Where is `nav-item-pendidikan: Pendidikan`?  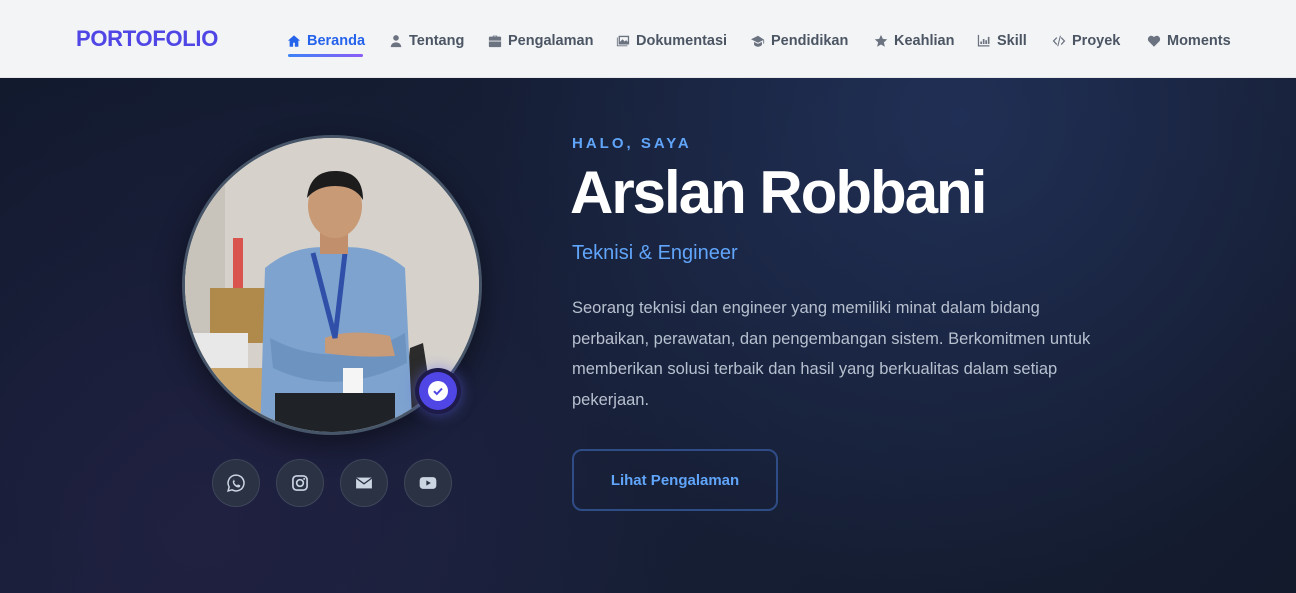 nav-item-pendidikan: Pendidikan is located at coordinates (799, 41).